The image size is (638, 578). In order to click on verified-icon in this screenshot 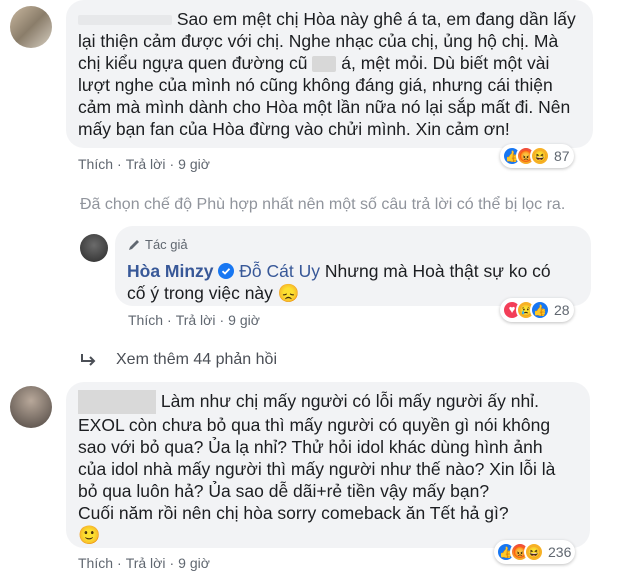, I will do `click(226, 271)`.